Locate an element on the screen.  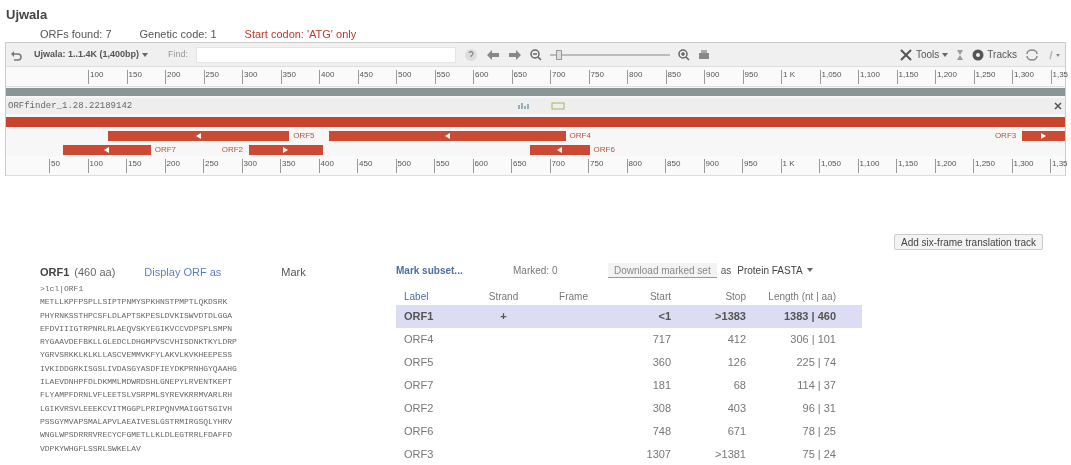
table-cell: ORF1 is located at coordinates (419, 316).